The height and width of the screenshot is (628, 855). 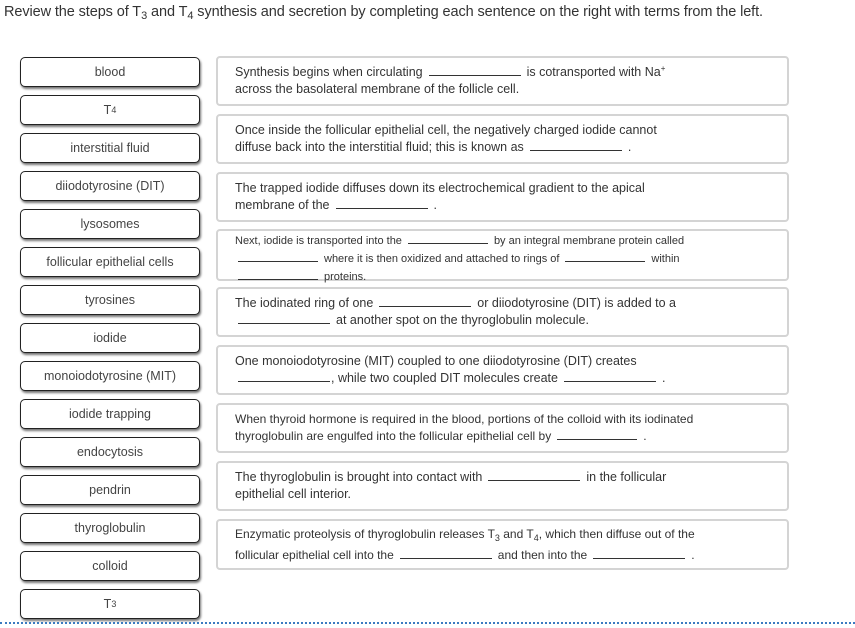 I want to click on term-label: monoiodotyrosine (MIT), so click(x=110, y=376).